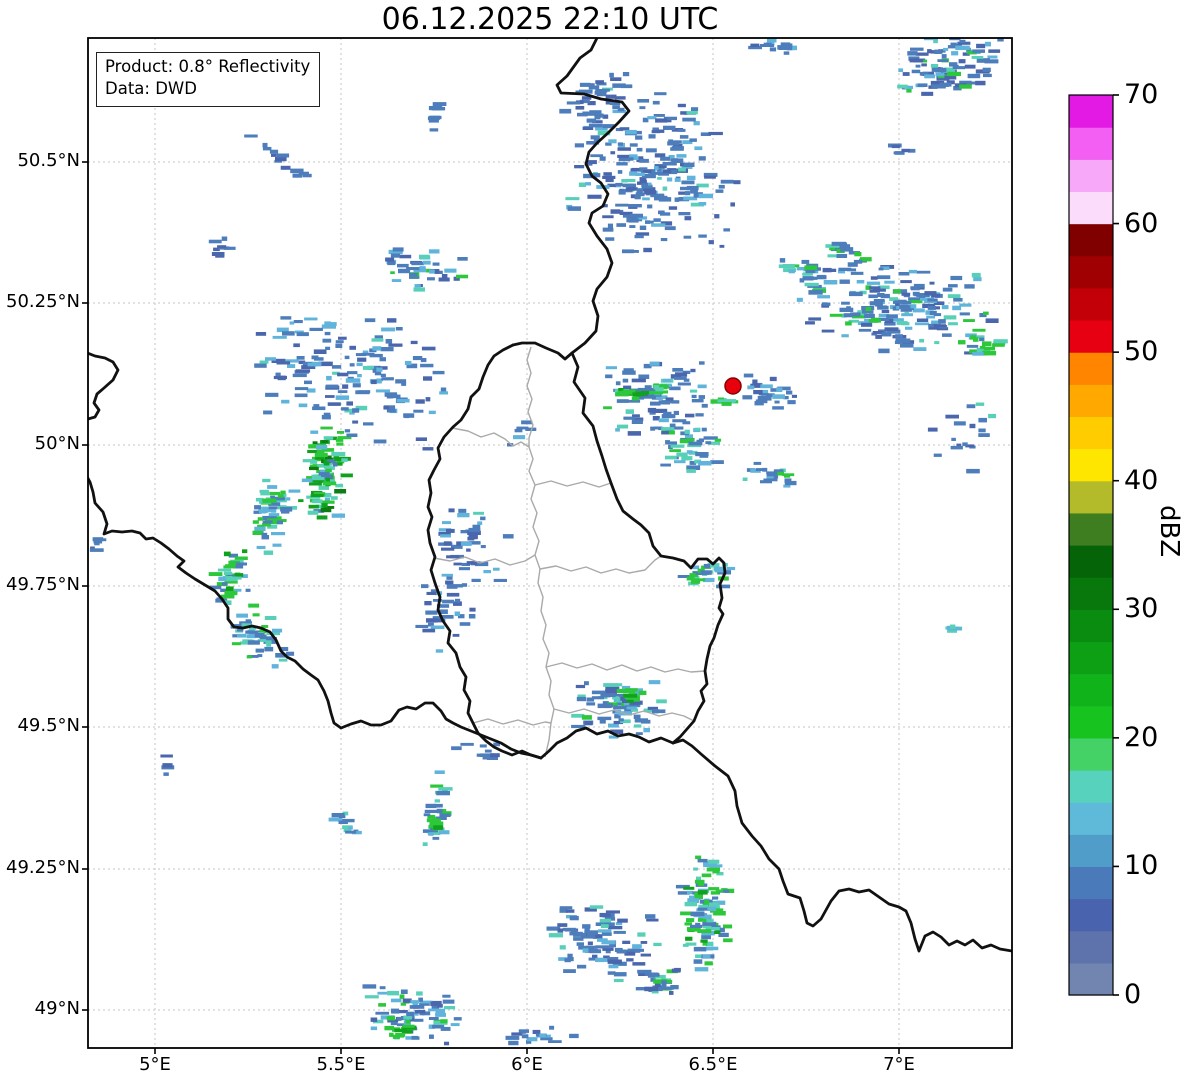 The width and height of the screenshot is (1202, 1081). Describe the element at coordinates (733, 386) in the screenshot. I see `radar-location-dot` at that location.